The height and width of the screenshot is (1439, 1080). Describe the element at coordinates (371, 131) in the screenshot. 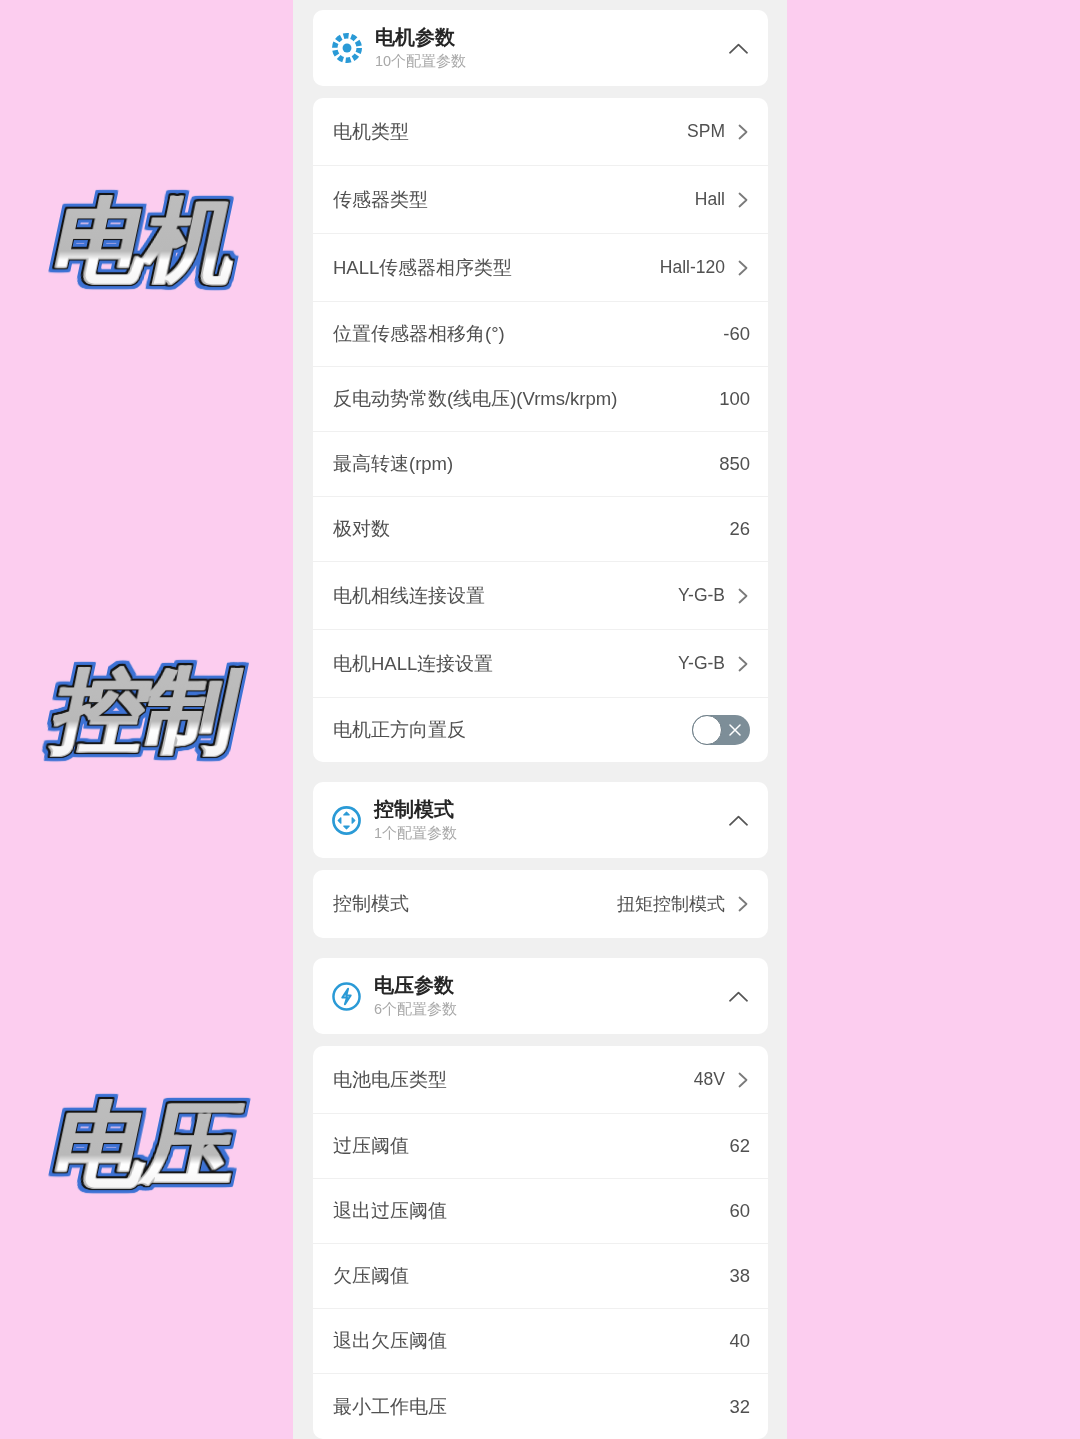

I see `setting-label: 电机类型` at that location.